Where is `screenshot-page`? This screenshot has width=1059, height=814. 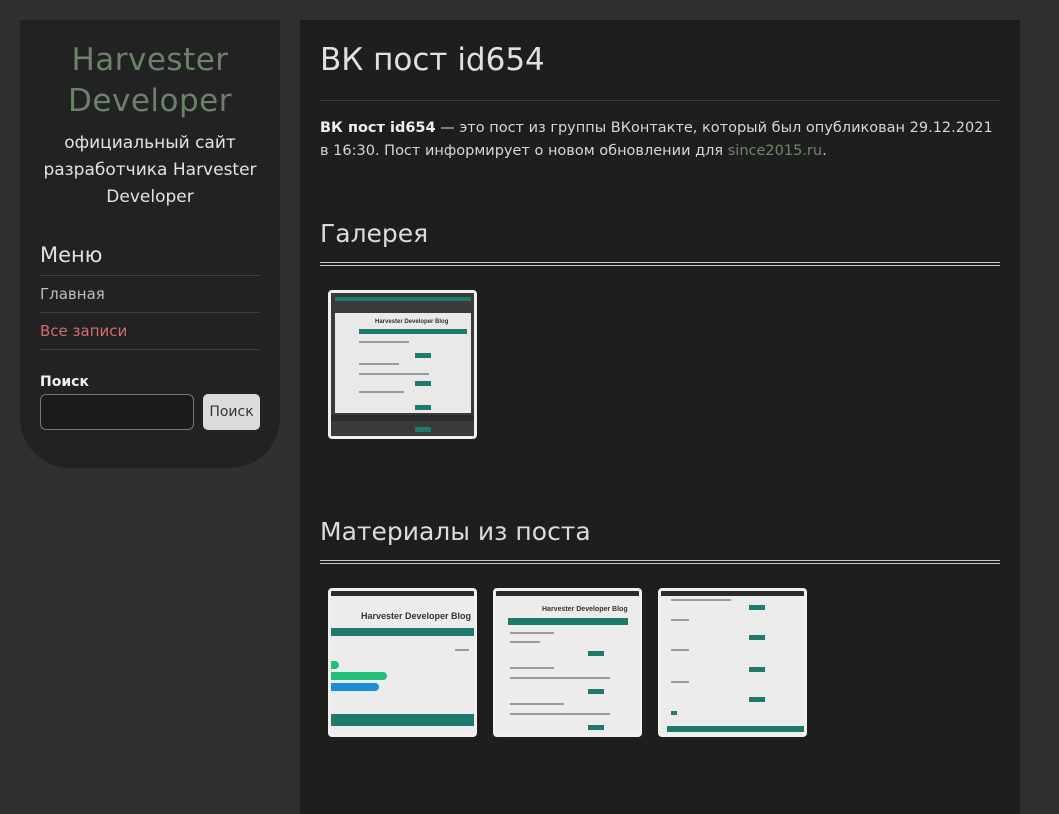
screenshot-page is located at coordinates (403, 363).